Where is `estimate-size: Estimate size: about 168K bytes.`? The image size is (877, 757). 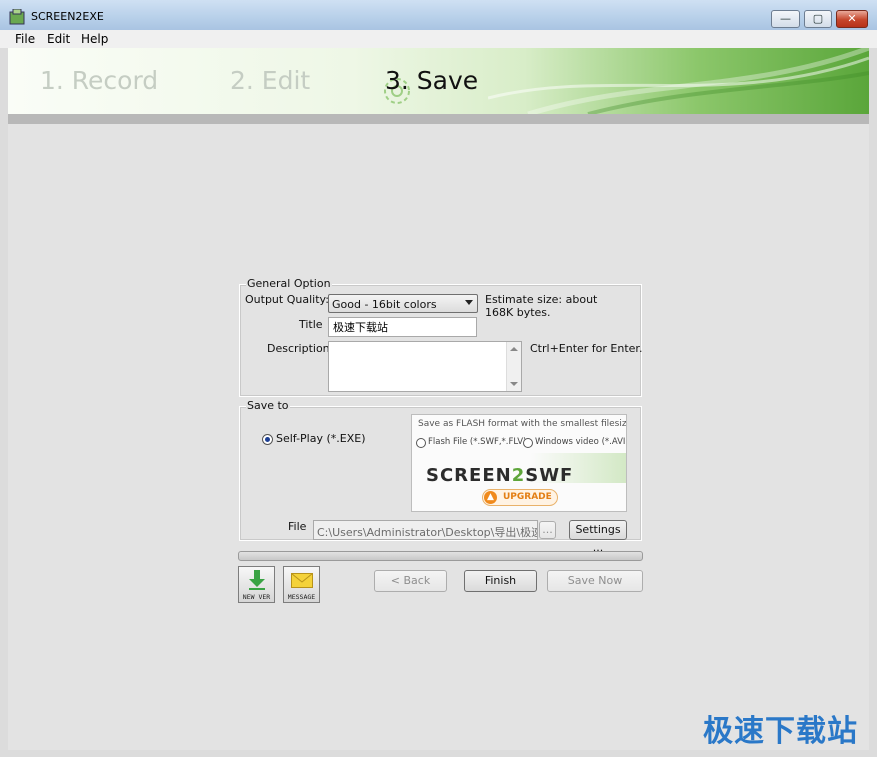
estimate-size: Estimate size: about 168K bytes. is located at coordinates (541, 306).